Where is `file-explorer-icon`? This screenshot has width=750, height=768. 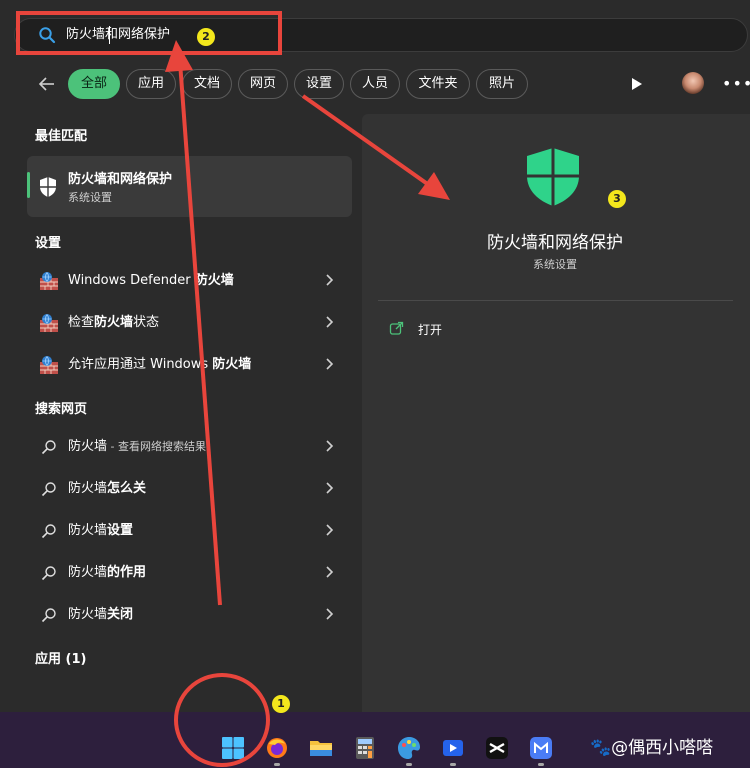 file-explorer-icon is located at coordinates (321, 748).